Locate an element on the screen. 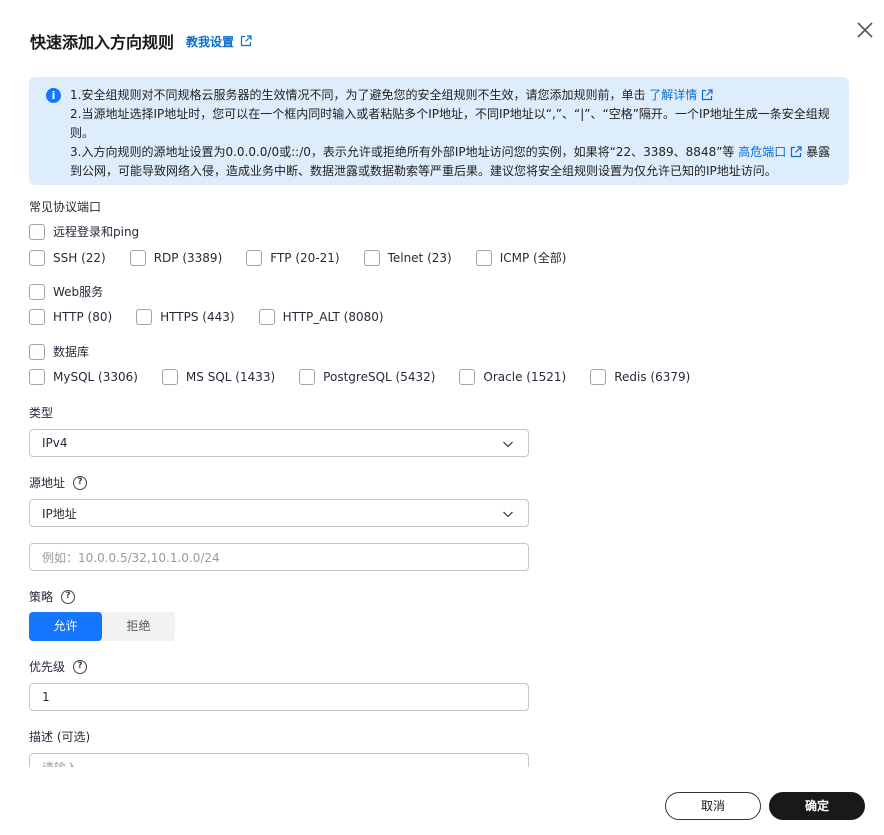  ports-label: 常见协议端口 is located at coordinates (65, 207).